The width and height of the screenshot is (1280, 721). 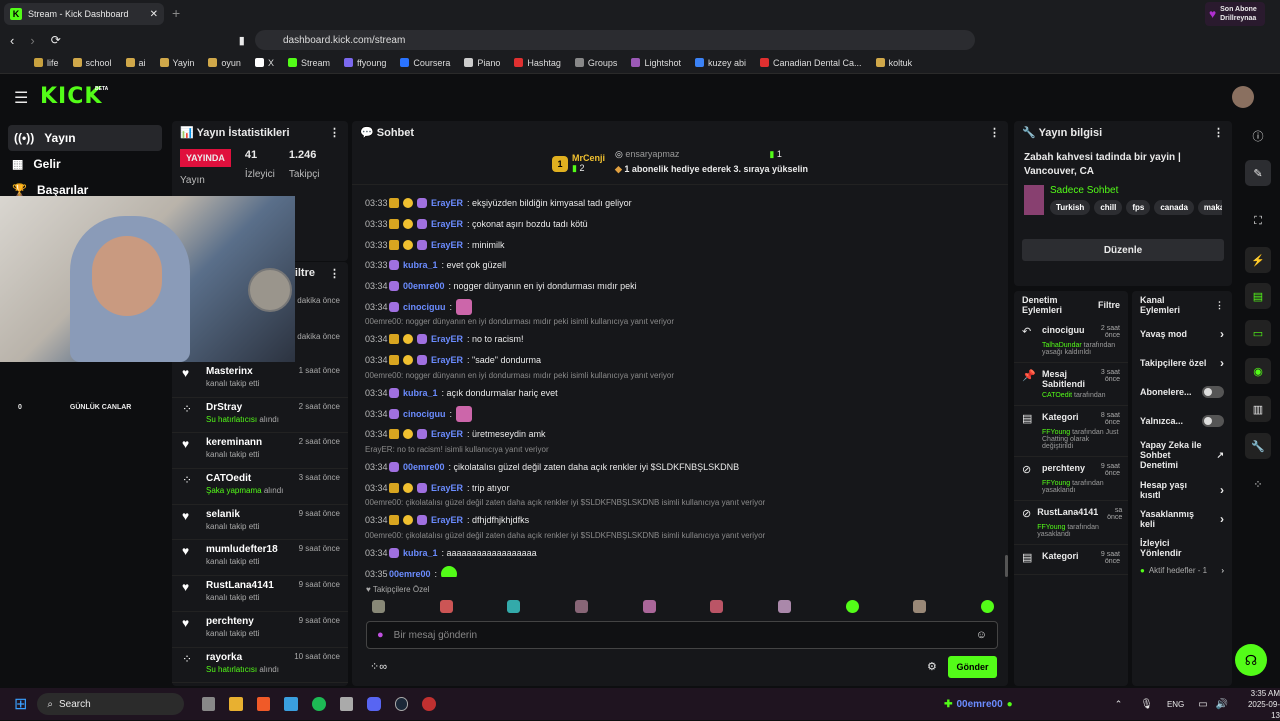 I want to click on layout-icon: ▥, so click(x=1258, y=409).